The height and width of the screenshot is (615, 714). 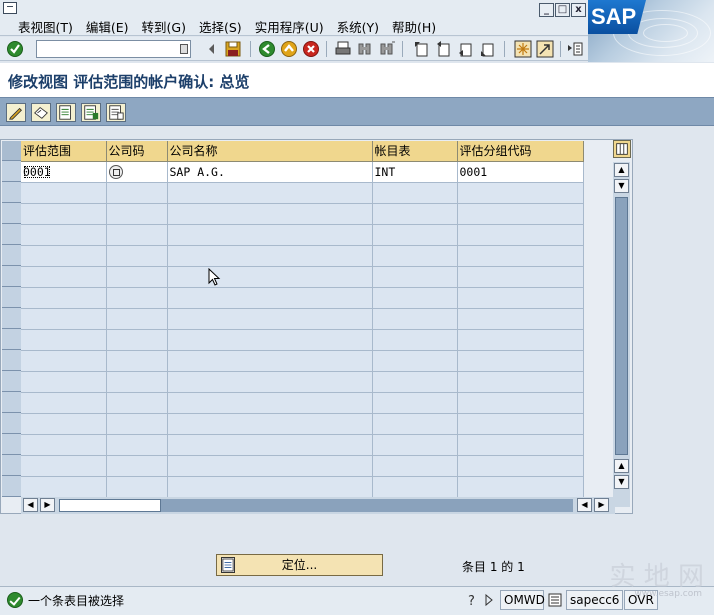 What do you see at coordinates (414, 26) in the screenshot?
I see `menu-help: 帮助(H)` at bounding box center [414, 26].